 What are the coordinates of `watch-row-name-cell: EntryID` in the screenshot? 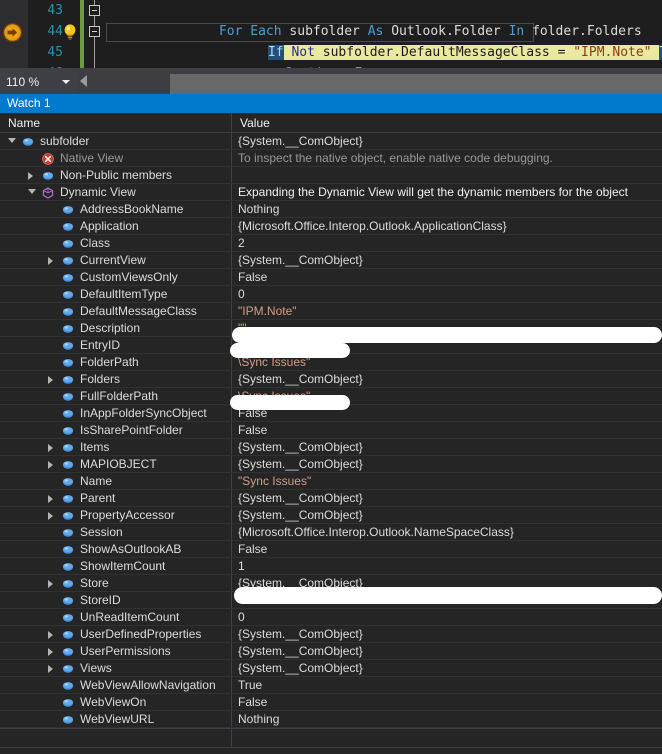 It's located at (116, 345).